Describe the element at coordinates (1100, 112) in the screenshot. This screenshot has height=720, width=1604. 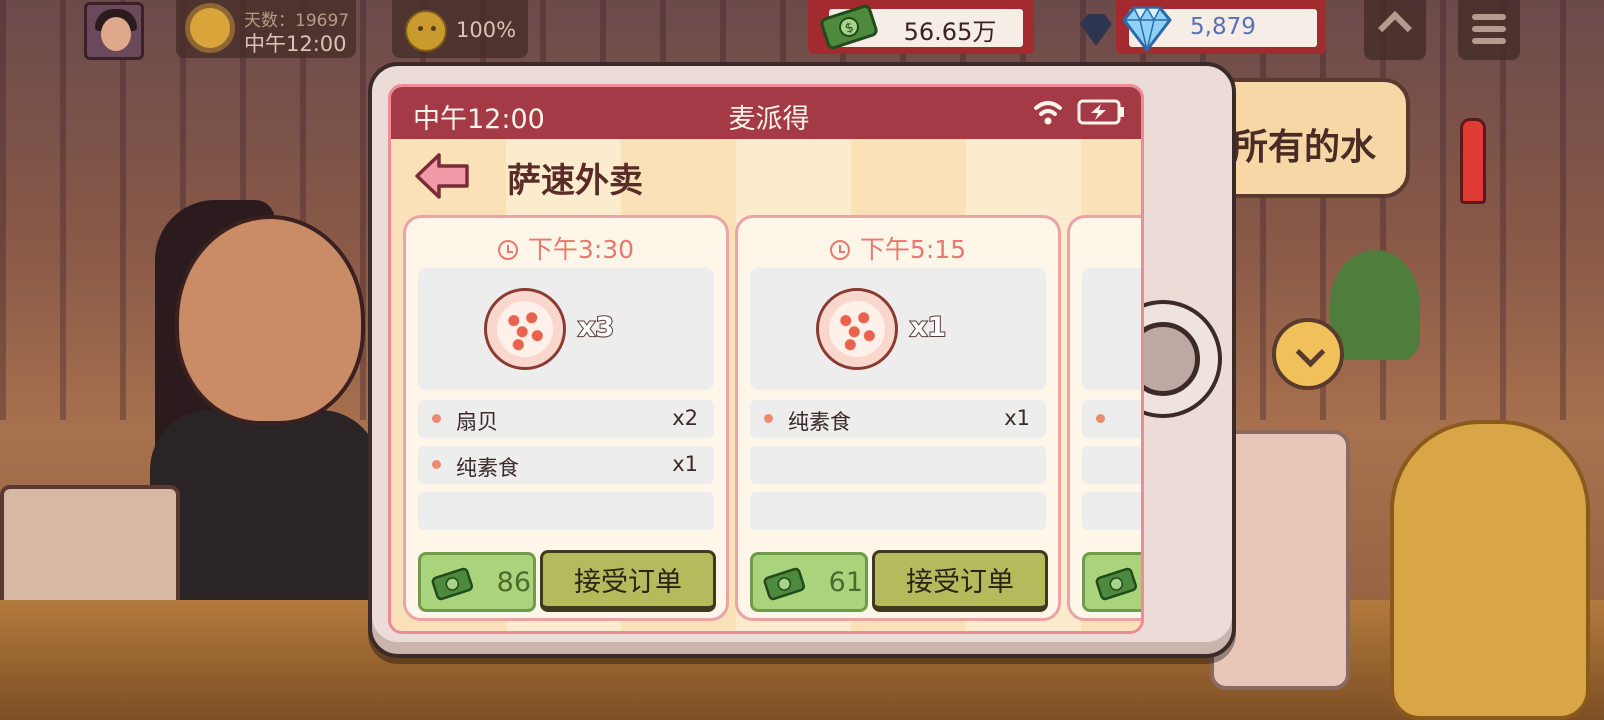
I see `battery-charging-icon` at that location.